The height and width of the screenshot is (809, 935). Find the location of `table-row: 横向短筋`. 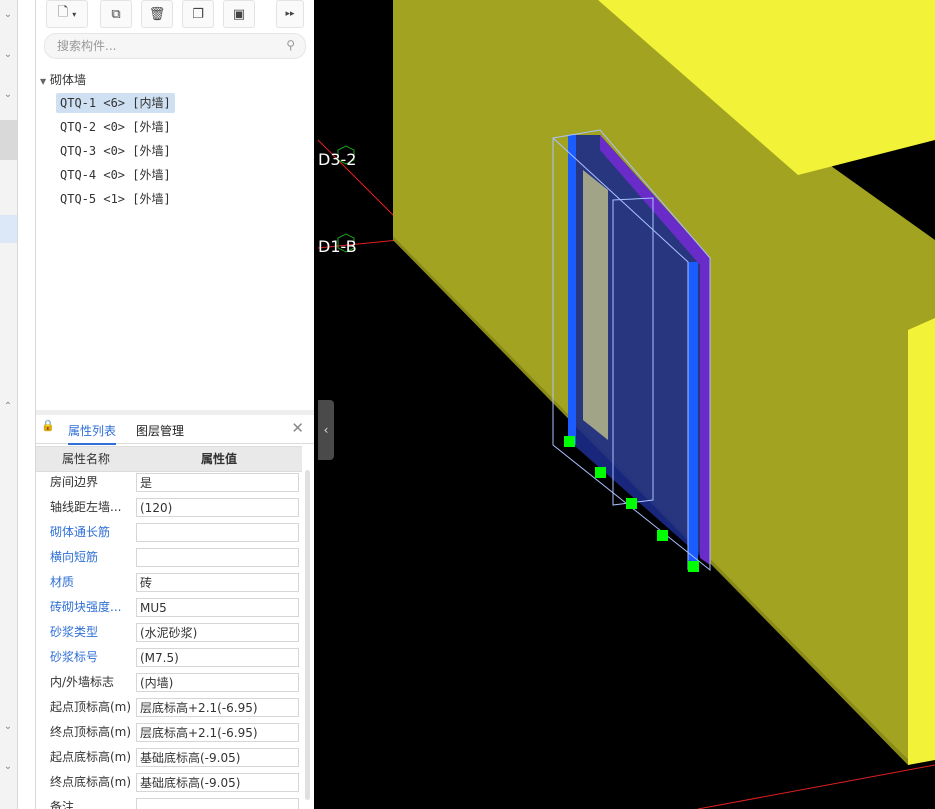

table-row: 横向短筋 is located at coordinates (169, 557).